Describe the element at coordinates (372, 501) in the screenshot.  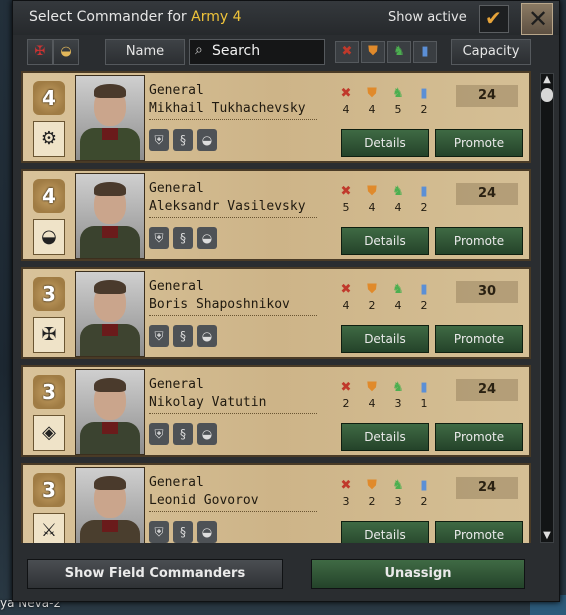
I see `defense-value: 2` at that location.